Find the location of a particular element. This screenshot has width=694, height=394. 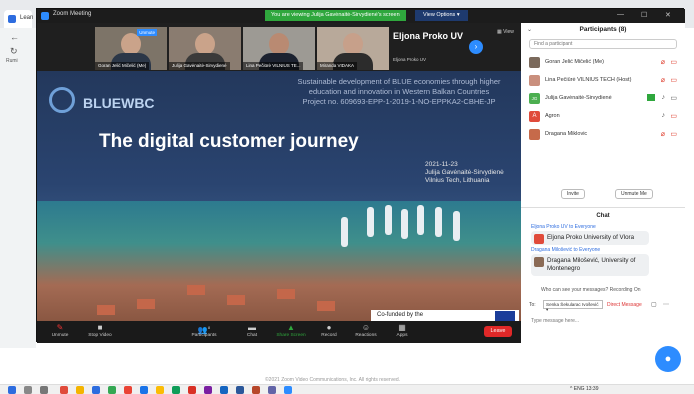

participant-row: Lina Pečiūrė VILNIUS TECH (Host) ⌀ ▭ is located at coordinates (604, 81).